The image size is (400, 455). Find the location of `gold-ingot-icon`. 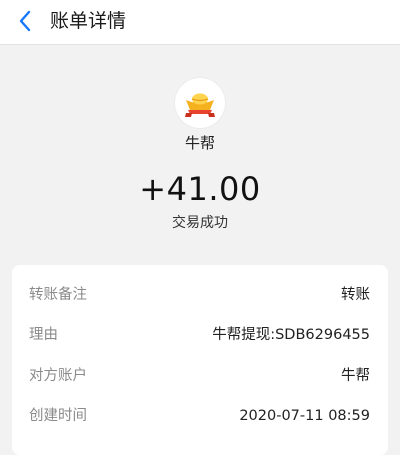

gold-ingot-icon is located at coordinates (200, 105).